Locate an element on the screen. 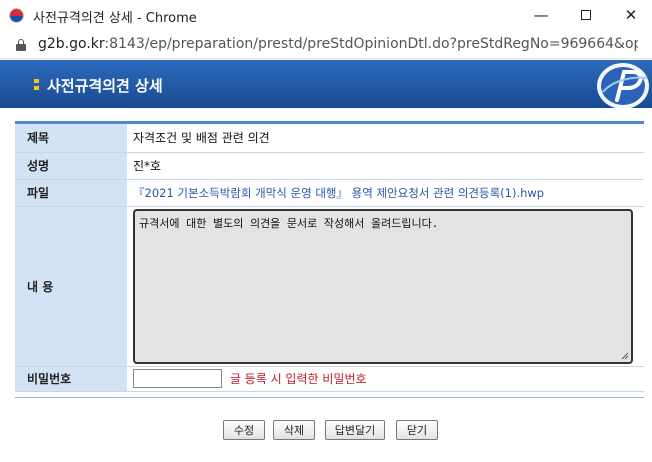  password-label: 비밀번호 is located at coordinates (71, 379).